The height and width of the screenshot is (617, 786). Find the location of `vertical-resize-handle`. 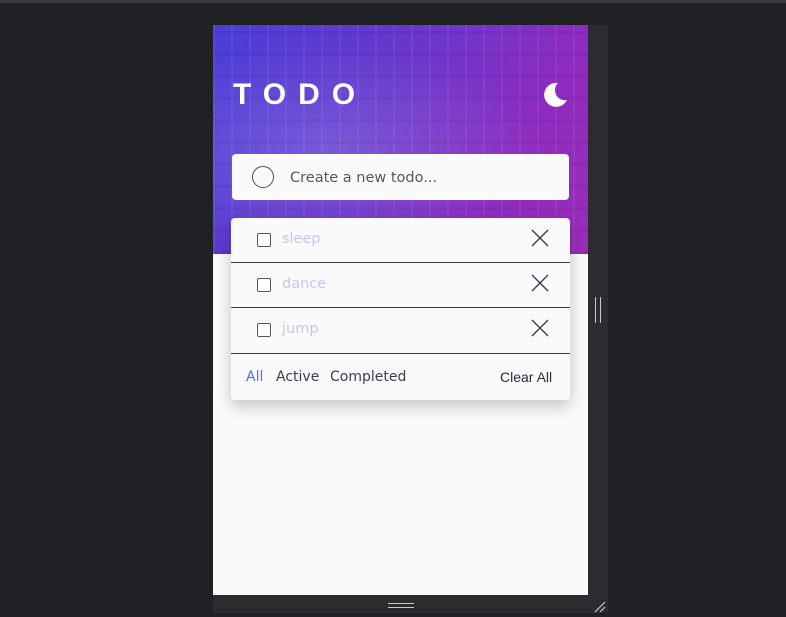

vertical-resize-handle is located at coordinates (401, 605).